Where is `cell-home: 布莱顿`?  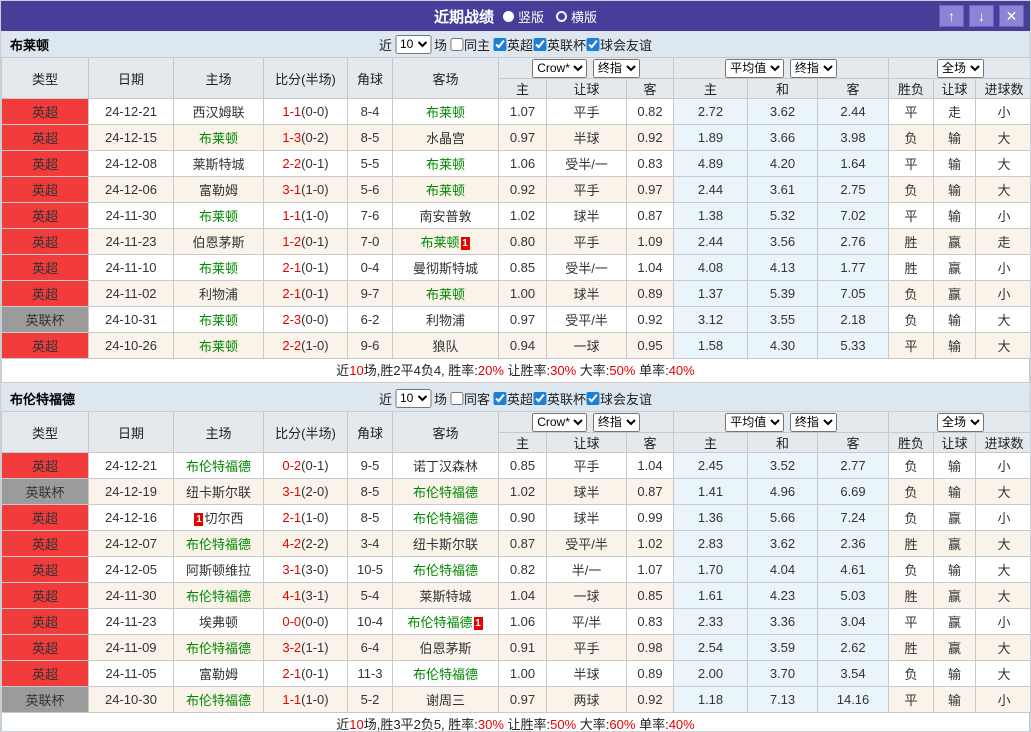
cell-home: 布莱顿 is located at coordinates (218, 345).